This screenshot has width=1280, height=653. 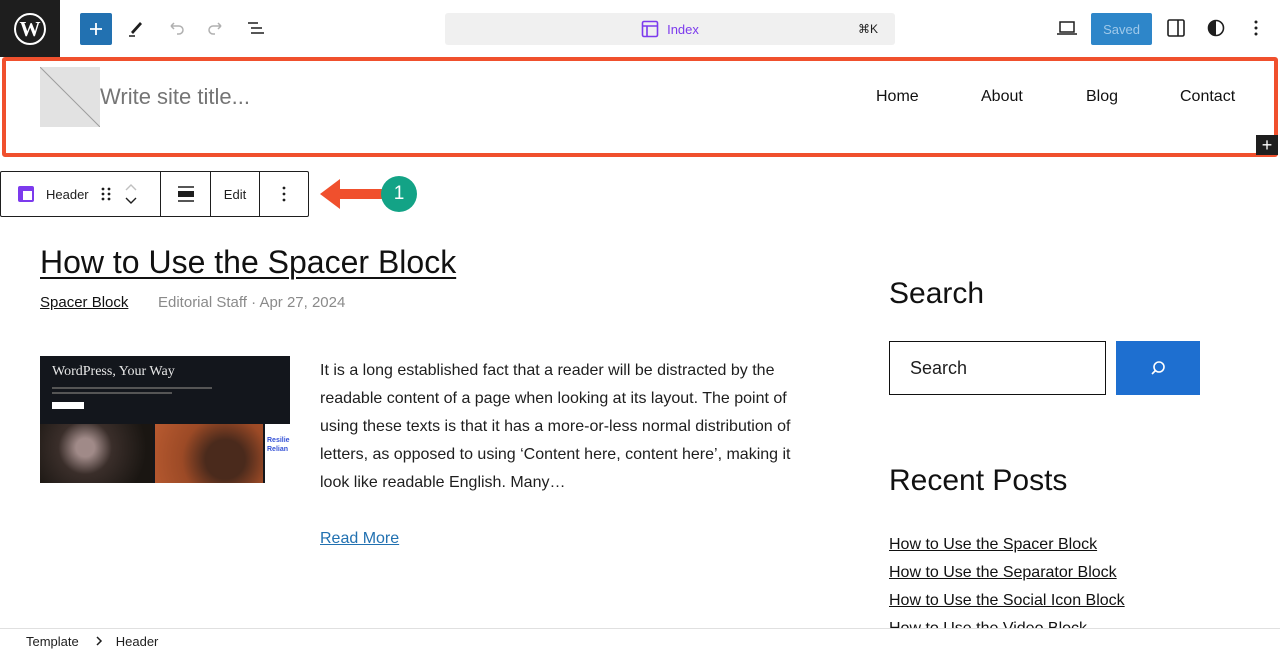 I want to click on thumbnail-side-card: Resilie Relian, so click(x=277, y=453).